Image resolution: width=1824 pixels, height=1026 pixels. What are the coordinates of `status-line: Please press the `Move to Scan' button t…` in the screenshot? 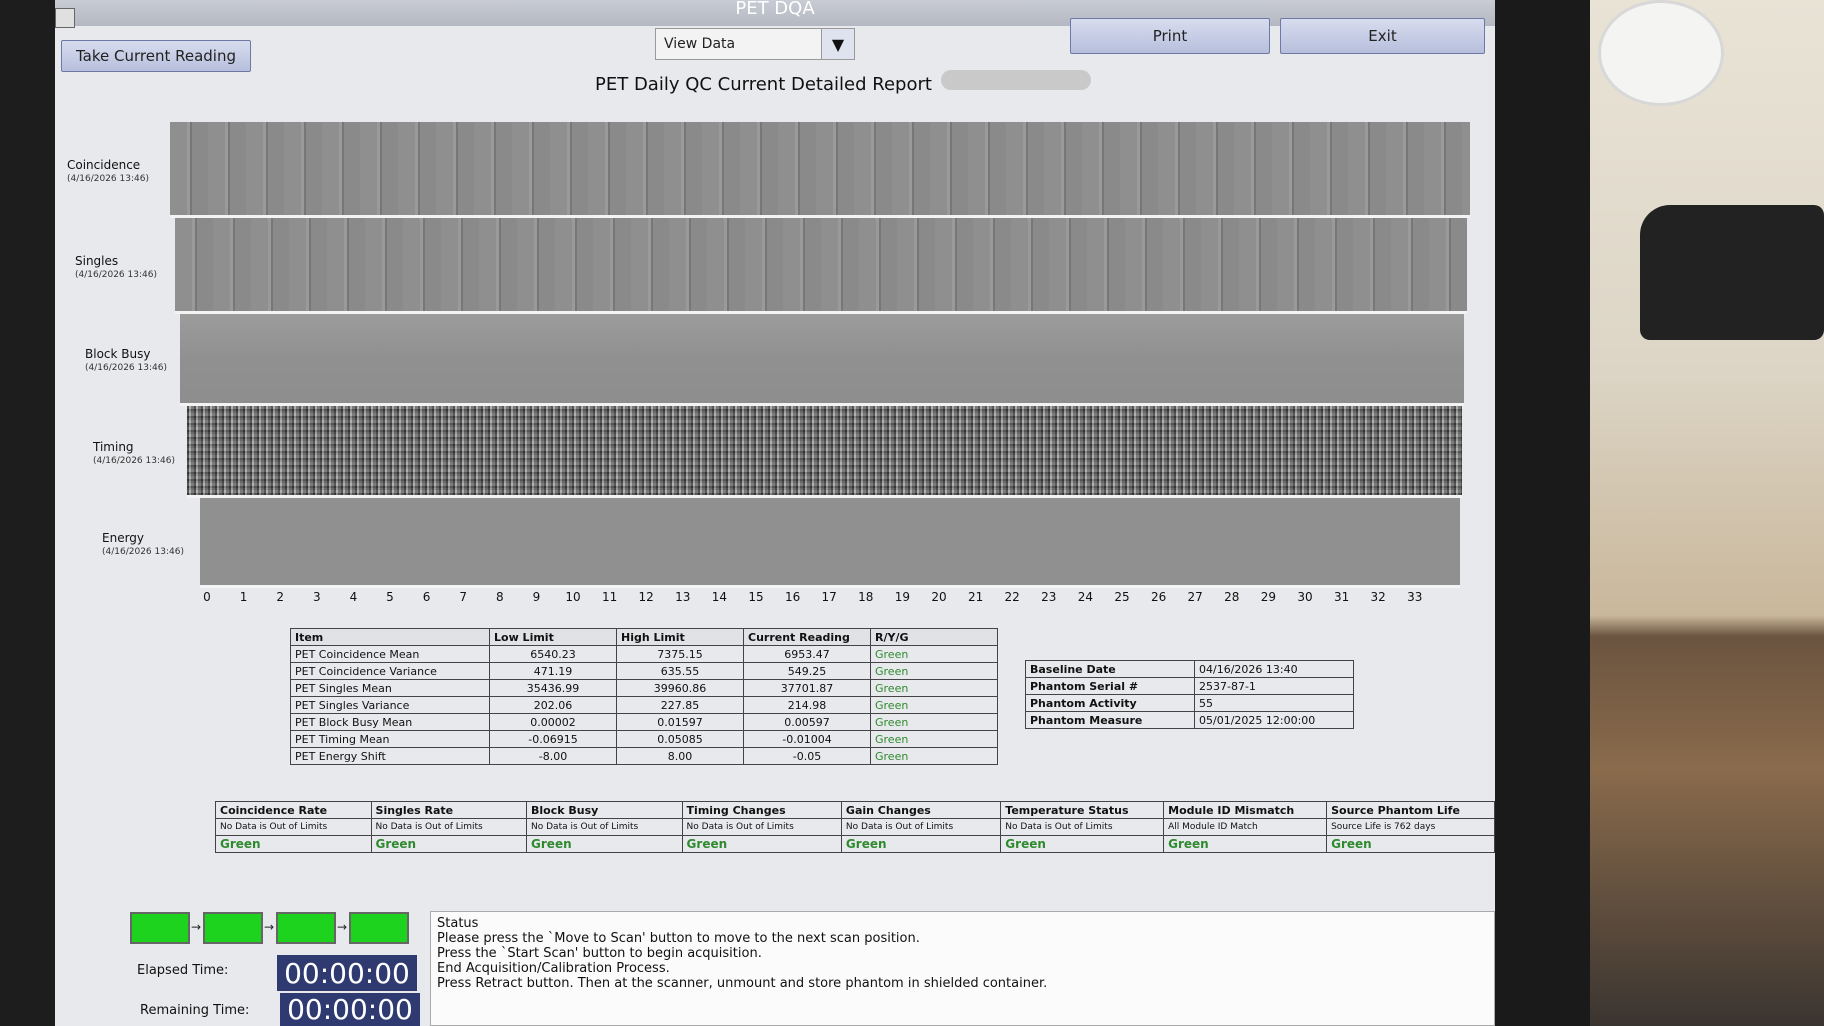 It's located at (678, 938).